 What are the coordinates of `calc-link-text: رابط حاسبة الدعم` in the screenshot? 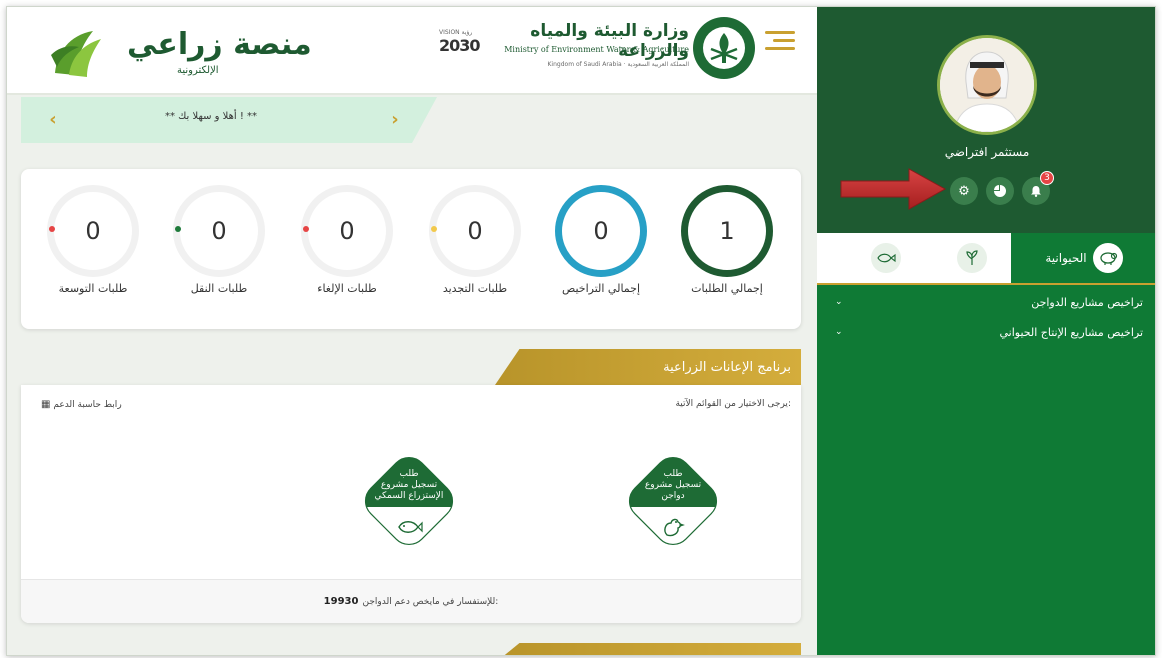 It's located at (87, 405).